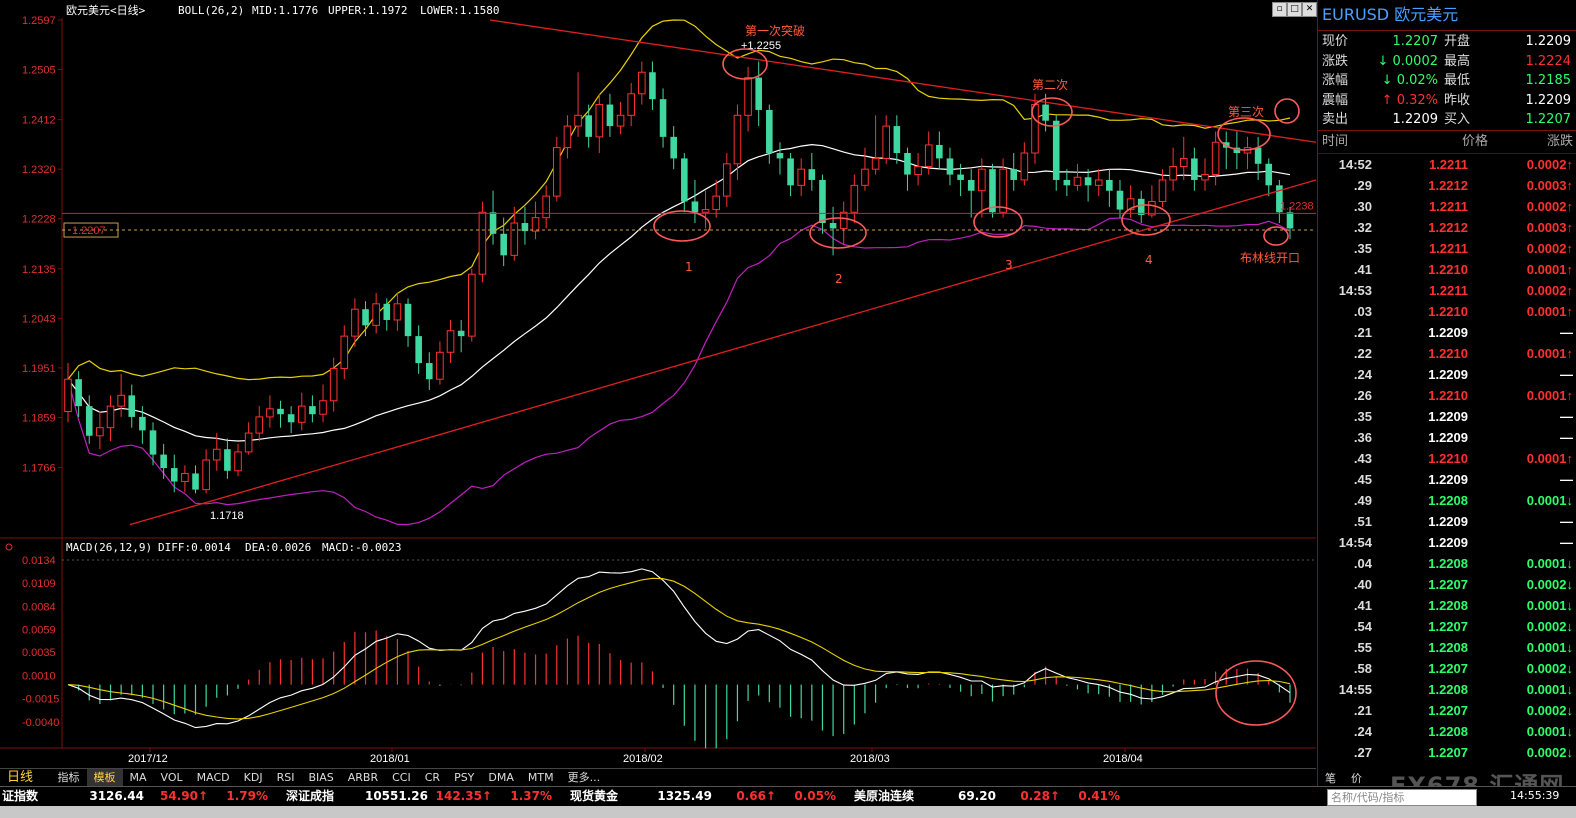 Image resolution: width=1576 pixels, height=818 pixels. I want to click on tick-time: .41, so click(1362, 269).